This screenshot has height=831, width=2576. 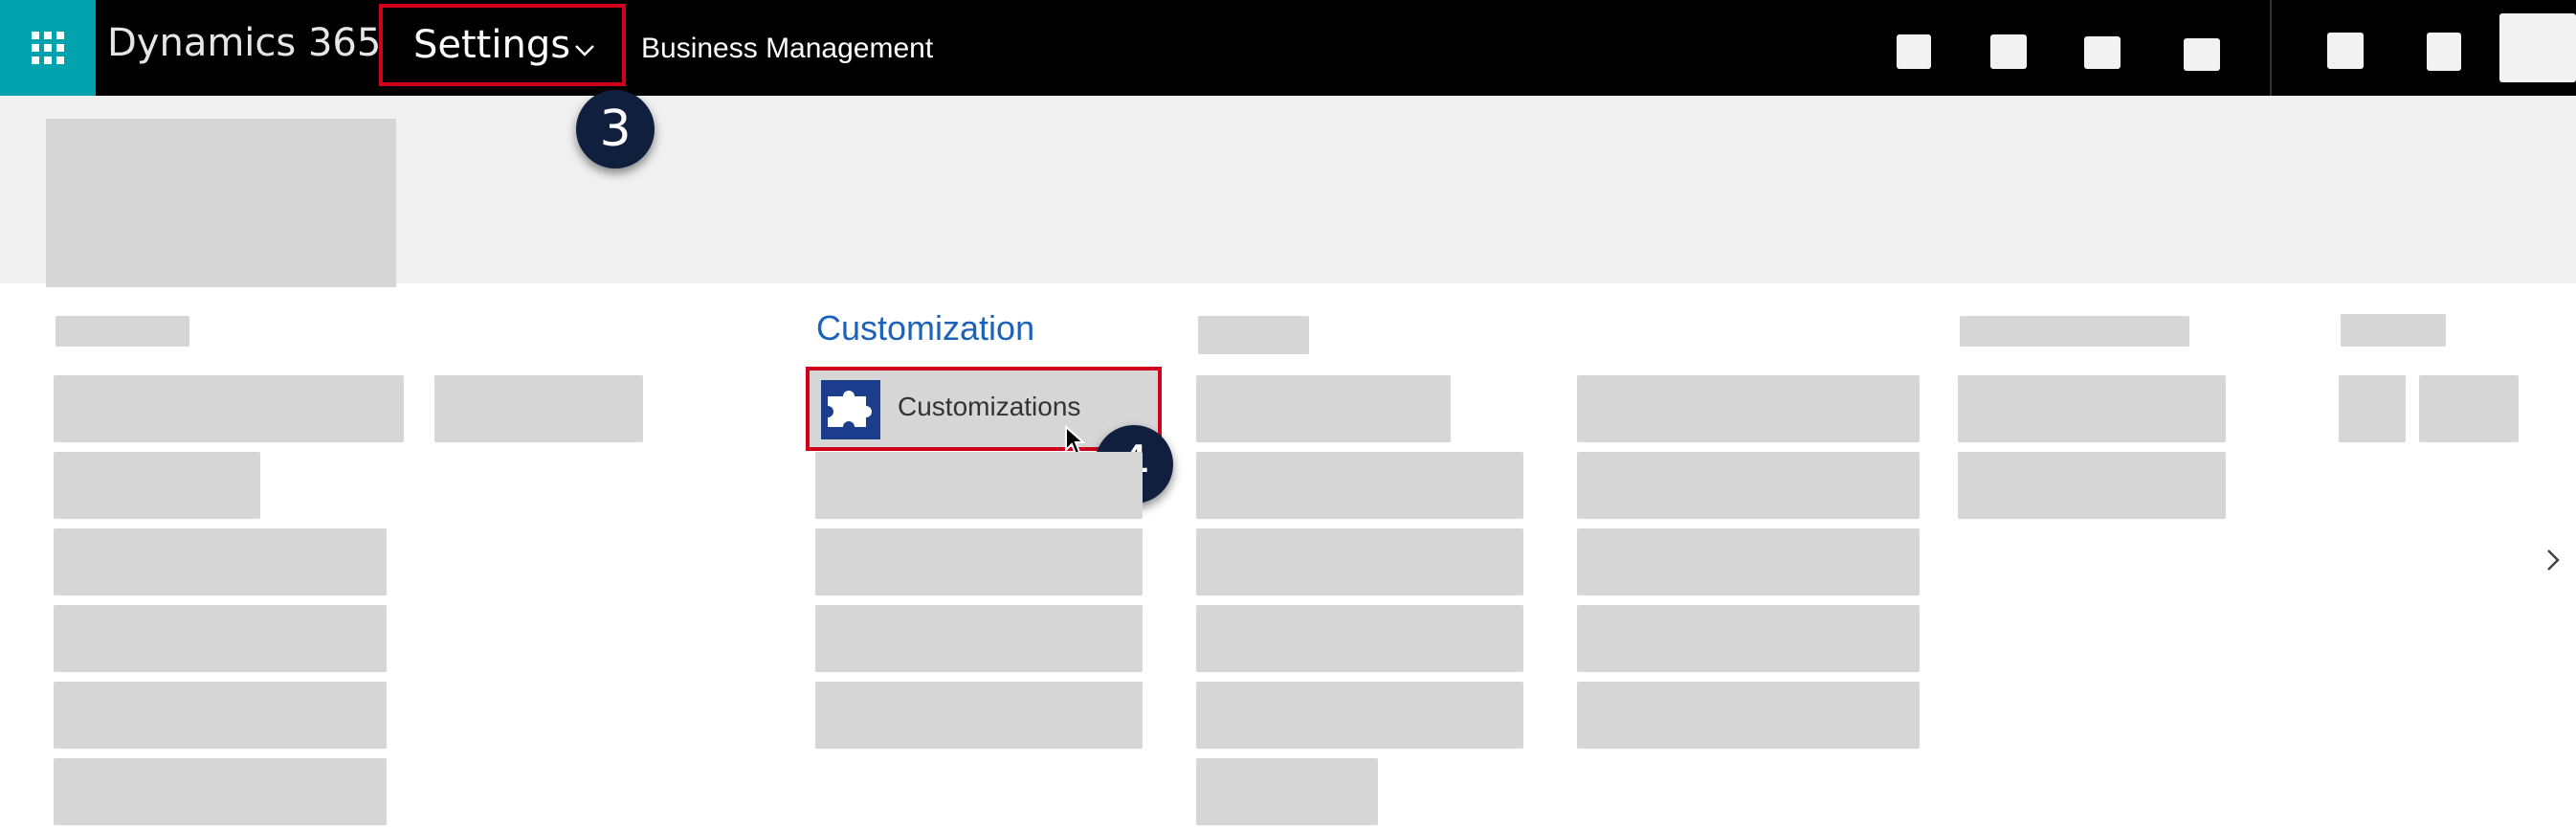 What do you see at coordinates (244, 43) in the screenshot?
I see `app-title: Dynamics 365` at bounding box center [244, 43].